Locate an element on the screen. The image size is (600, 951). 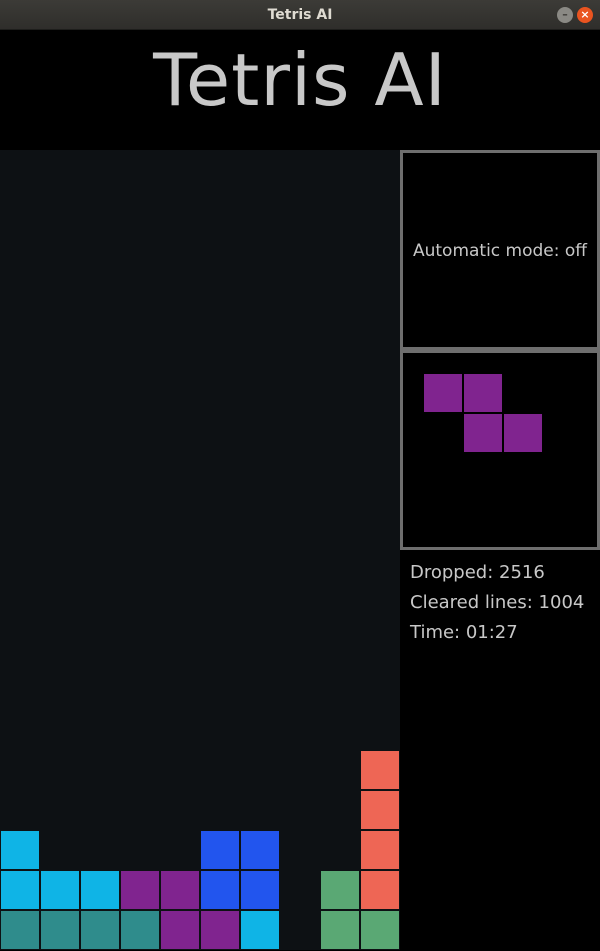
automatic-mode-status: Automatic mode: off is located at coordinates (500, 251).